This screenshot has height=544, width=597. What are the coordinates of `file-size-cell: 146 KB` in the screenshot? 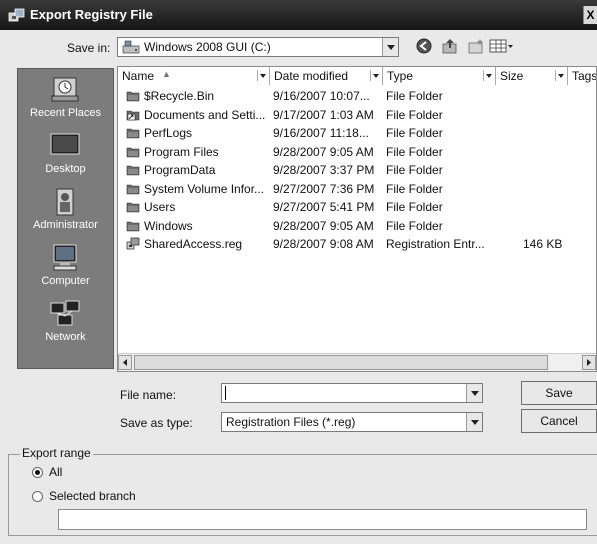 It's located at (543, 244).